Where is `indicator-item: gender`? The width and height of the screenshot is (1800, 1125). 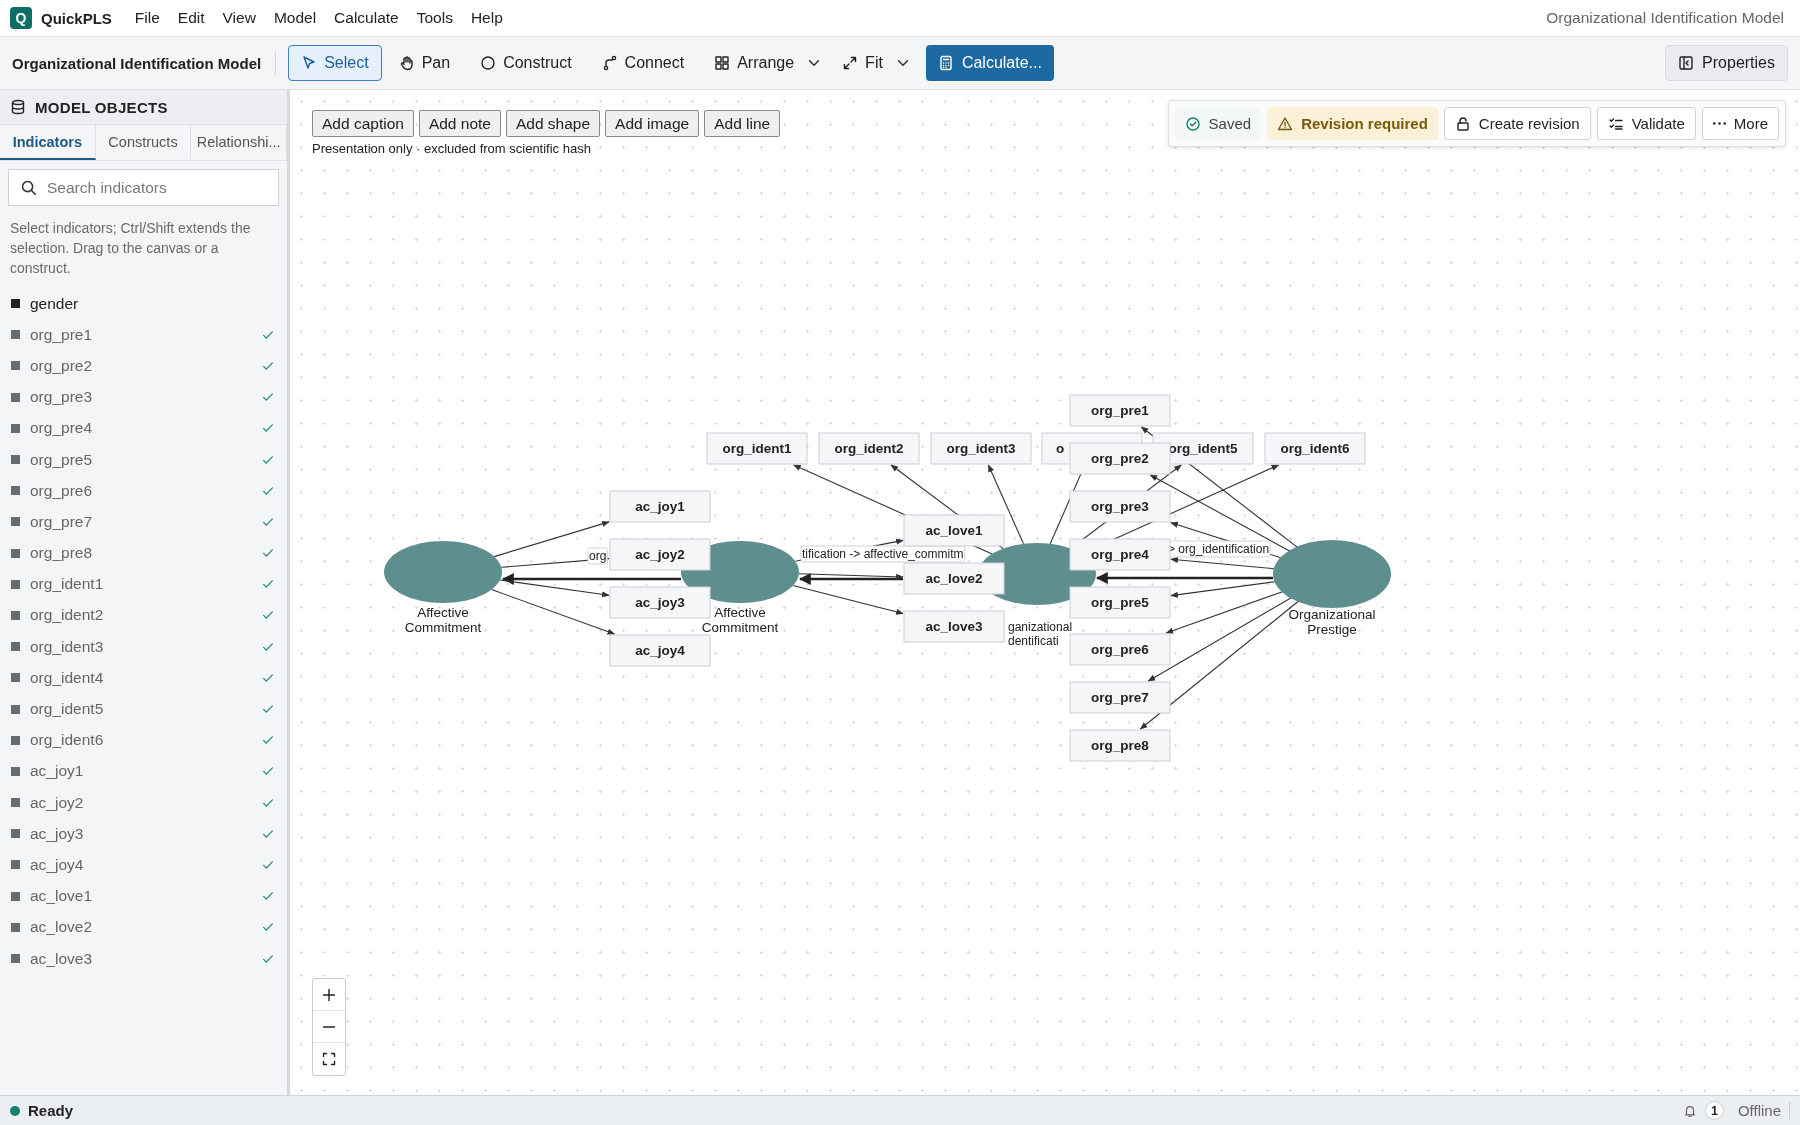
indicator-item: gender is located at coordinates (152, 303).